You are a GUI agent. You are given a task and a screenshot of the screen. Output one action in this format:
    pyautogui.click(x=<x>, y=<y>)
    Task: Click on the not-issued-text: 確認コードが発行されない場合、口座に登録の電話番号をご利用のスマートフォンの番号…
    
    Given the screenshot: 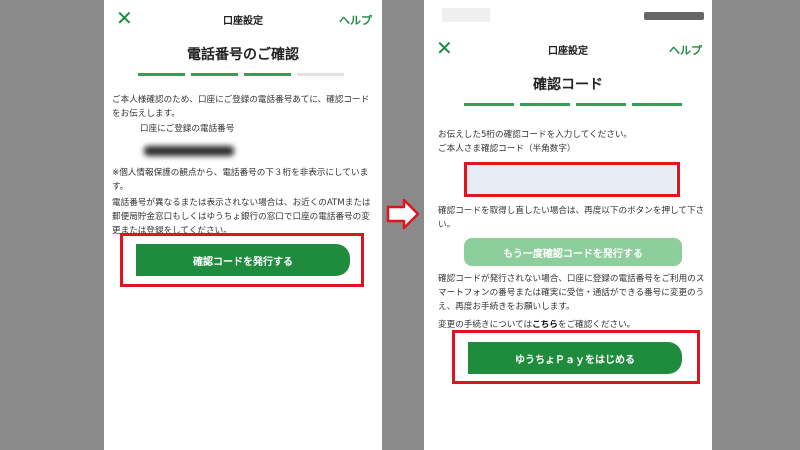 What is the action you would take?
    pyautogui.click(x=571, y=293)
    